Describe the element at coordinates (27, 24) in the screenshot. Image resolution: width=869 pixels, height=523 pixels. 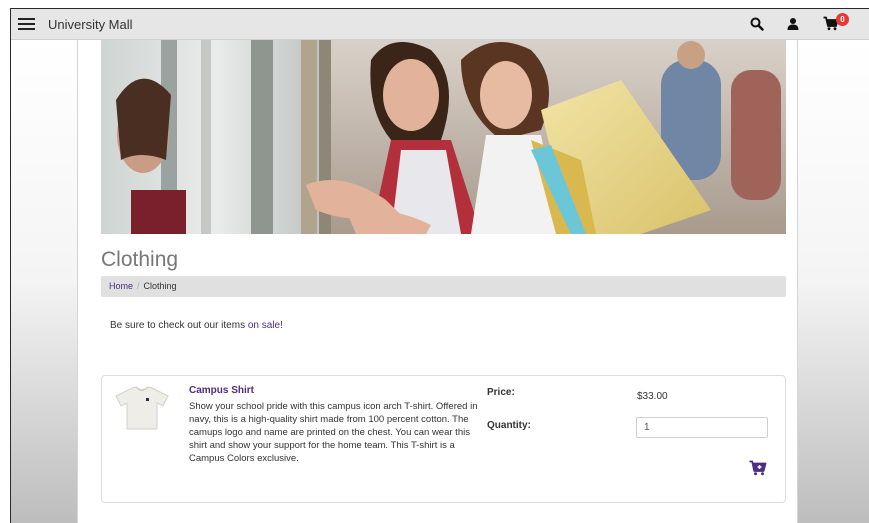
I see `hamburger-menu-icon` at that location.